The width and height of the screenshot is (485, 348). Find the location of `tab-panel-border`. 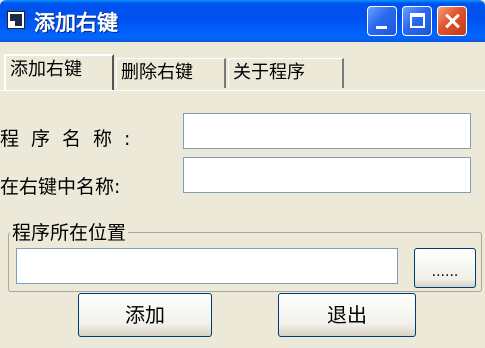

tab-panel-border is located at coordinates (242, 90).